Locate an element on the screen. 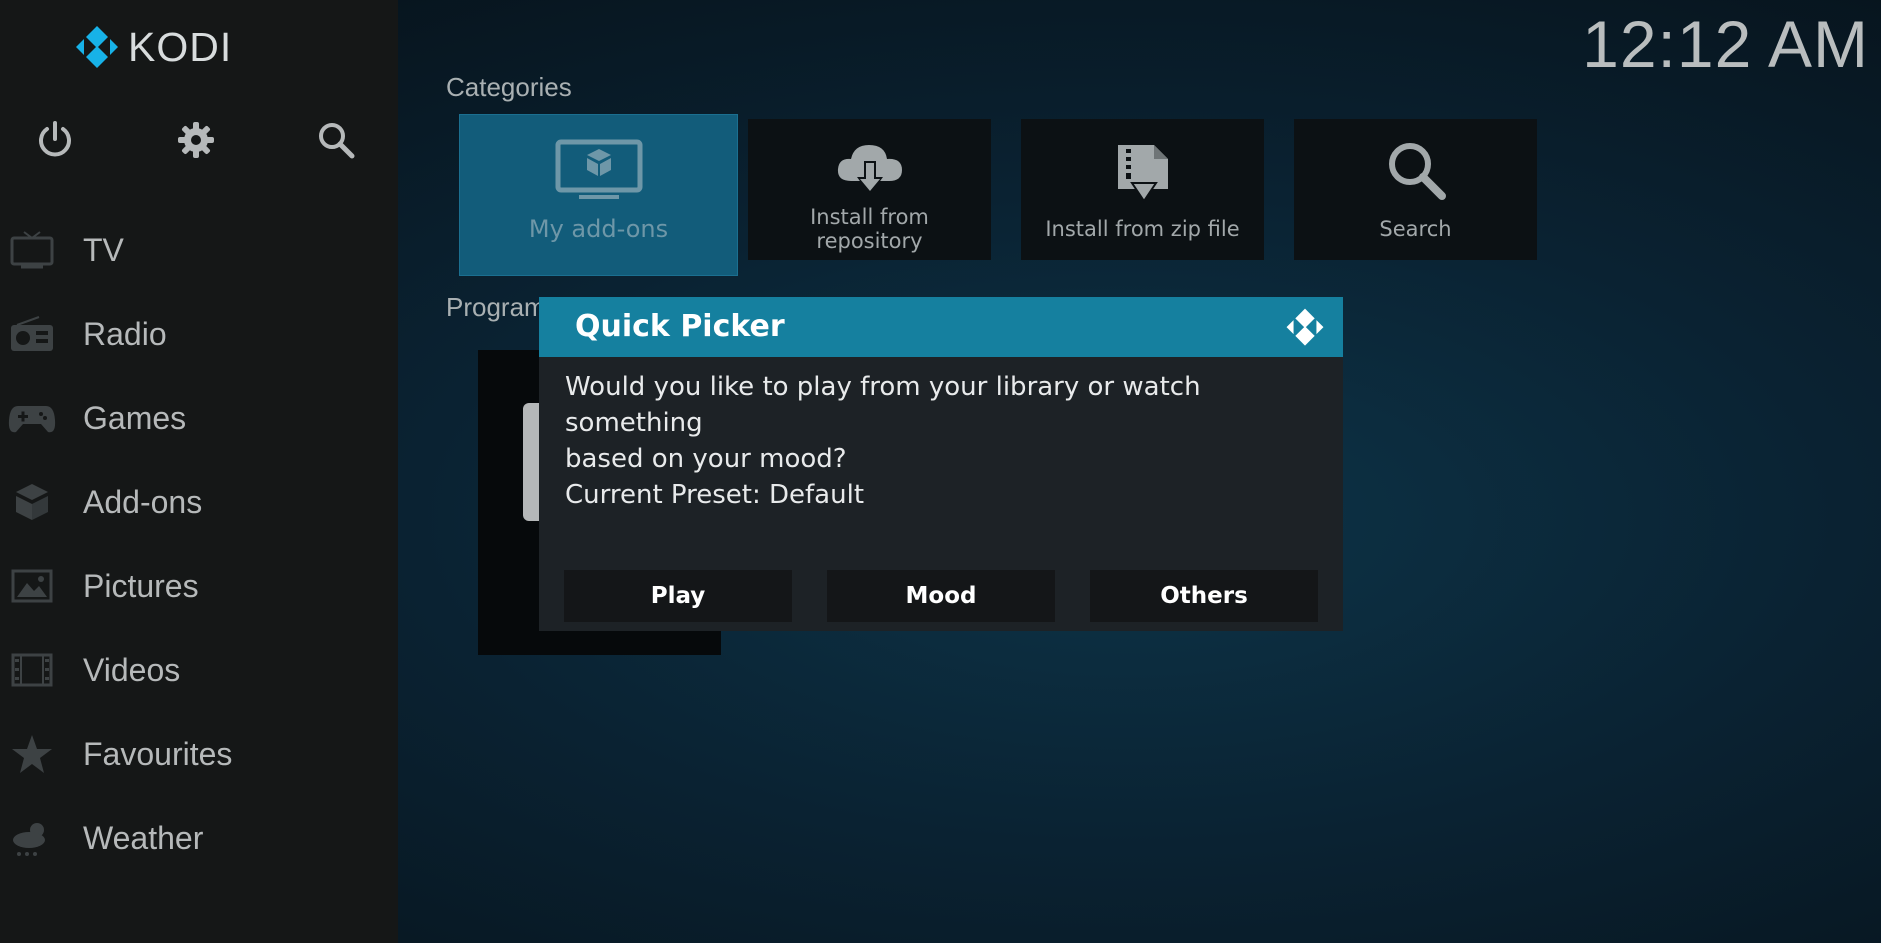  picture-icon is located at coordinates (32, 586).